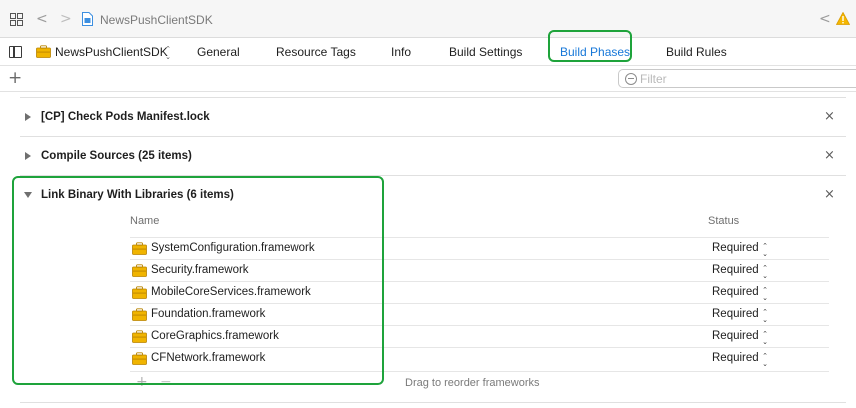  I want to click on back-button: <, so click(42, 19).